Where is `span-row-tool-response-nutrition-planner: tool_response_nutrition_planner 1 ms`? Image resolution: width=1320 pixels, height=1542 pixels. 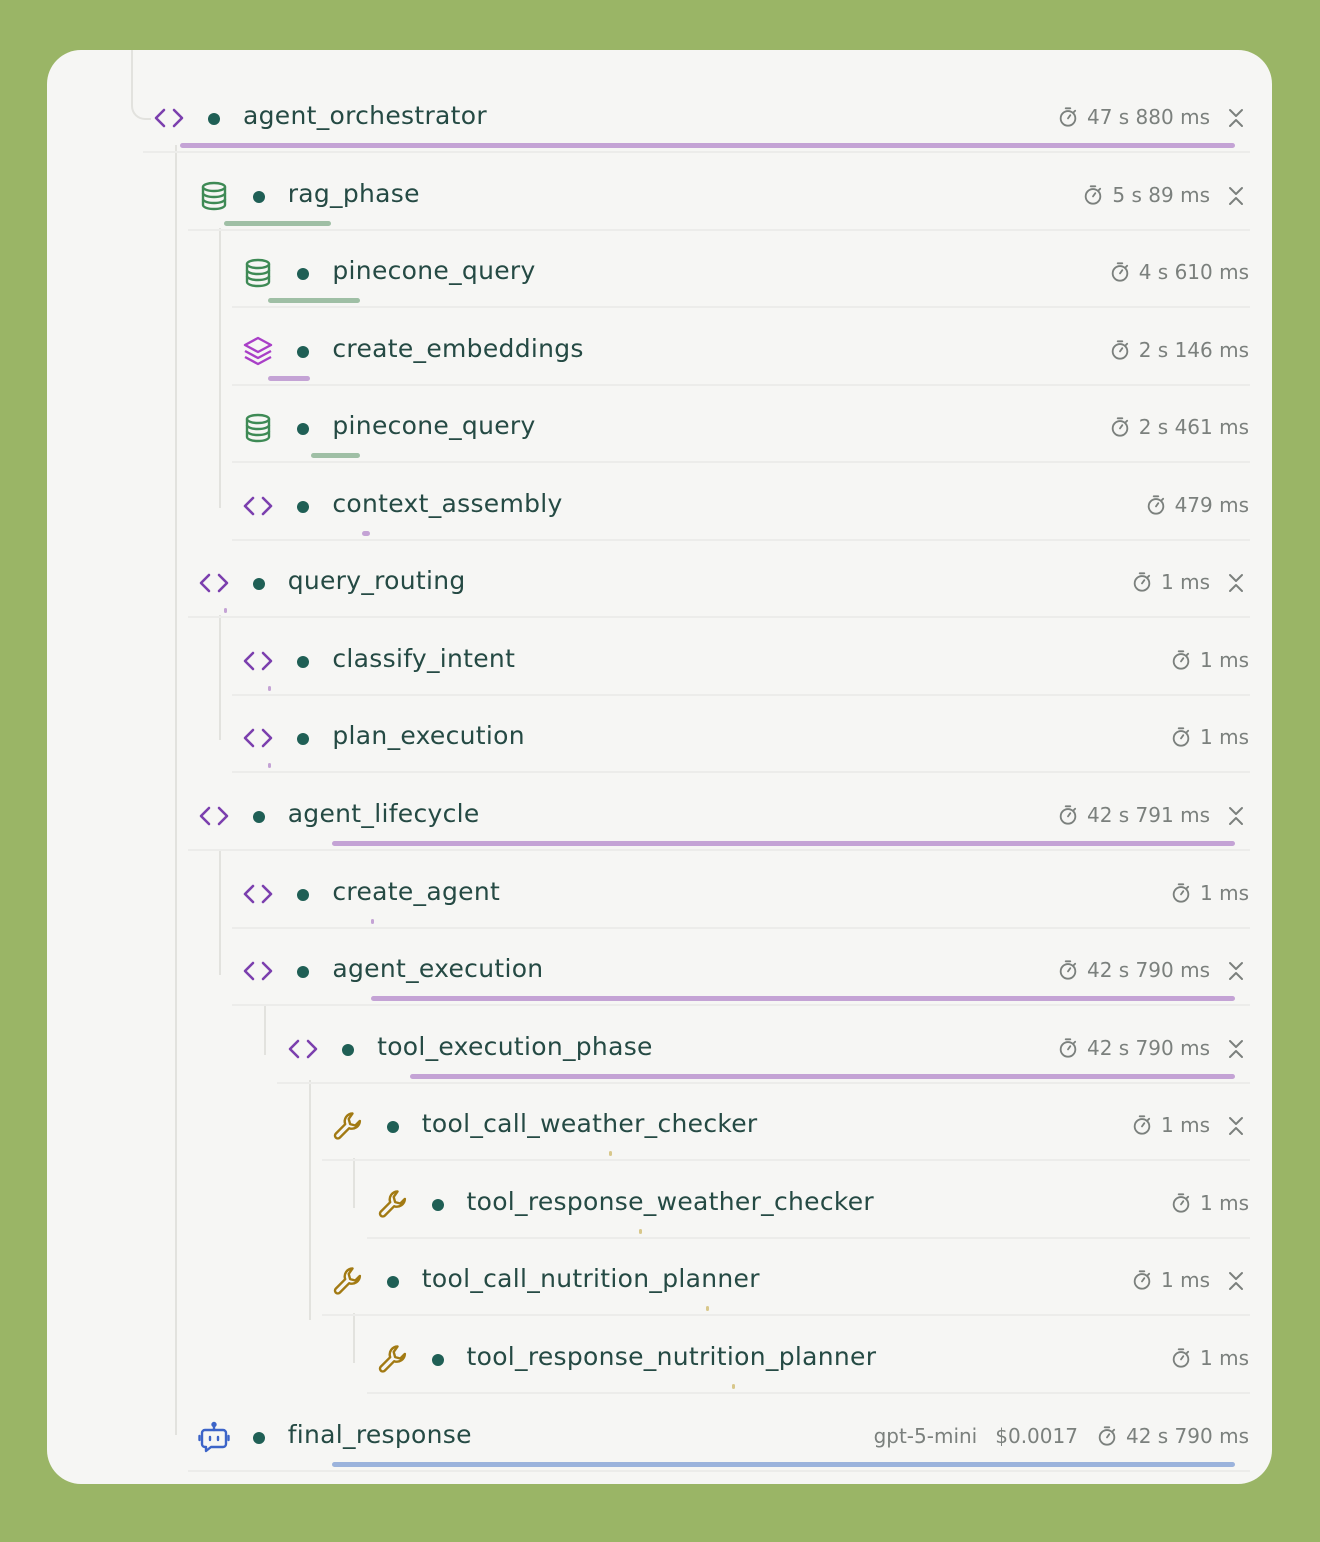
span-row-tool-response-nutrition-planner: tool_response_nutrition_planner 1 ms is located at coordinates (659, 1356).